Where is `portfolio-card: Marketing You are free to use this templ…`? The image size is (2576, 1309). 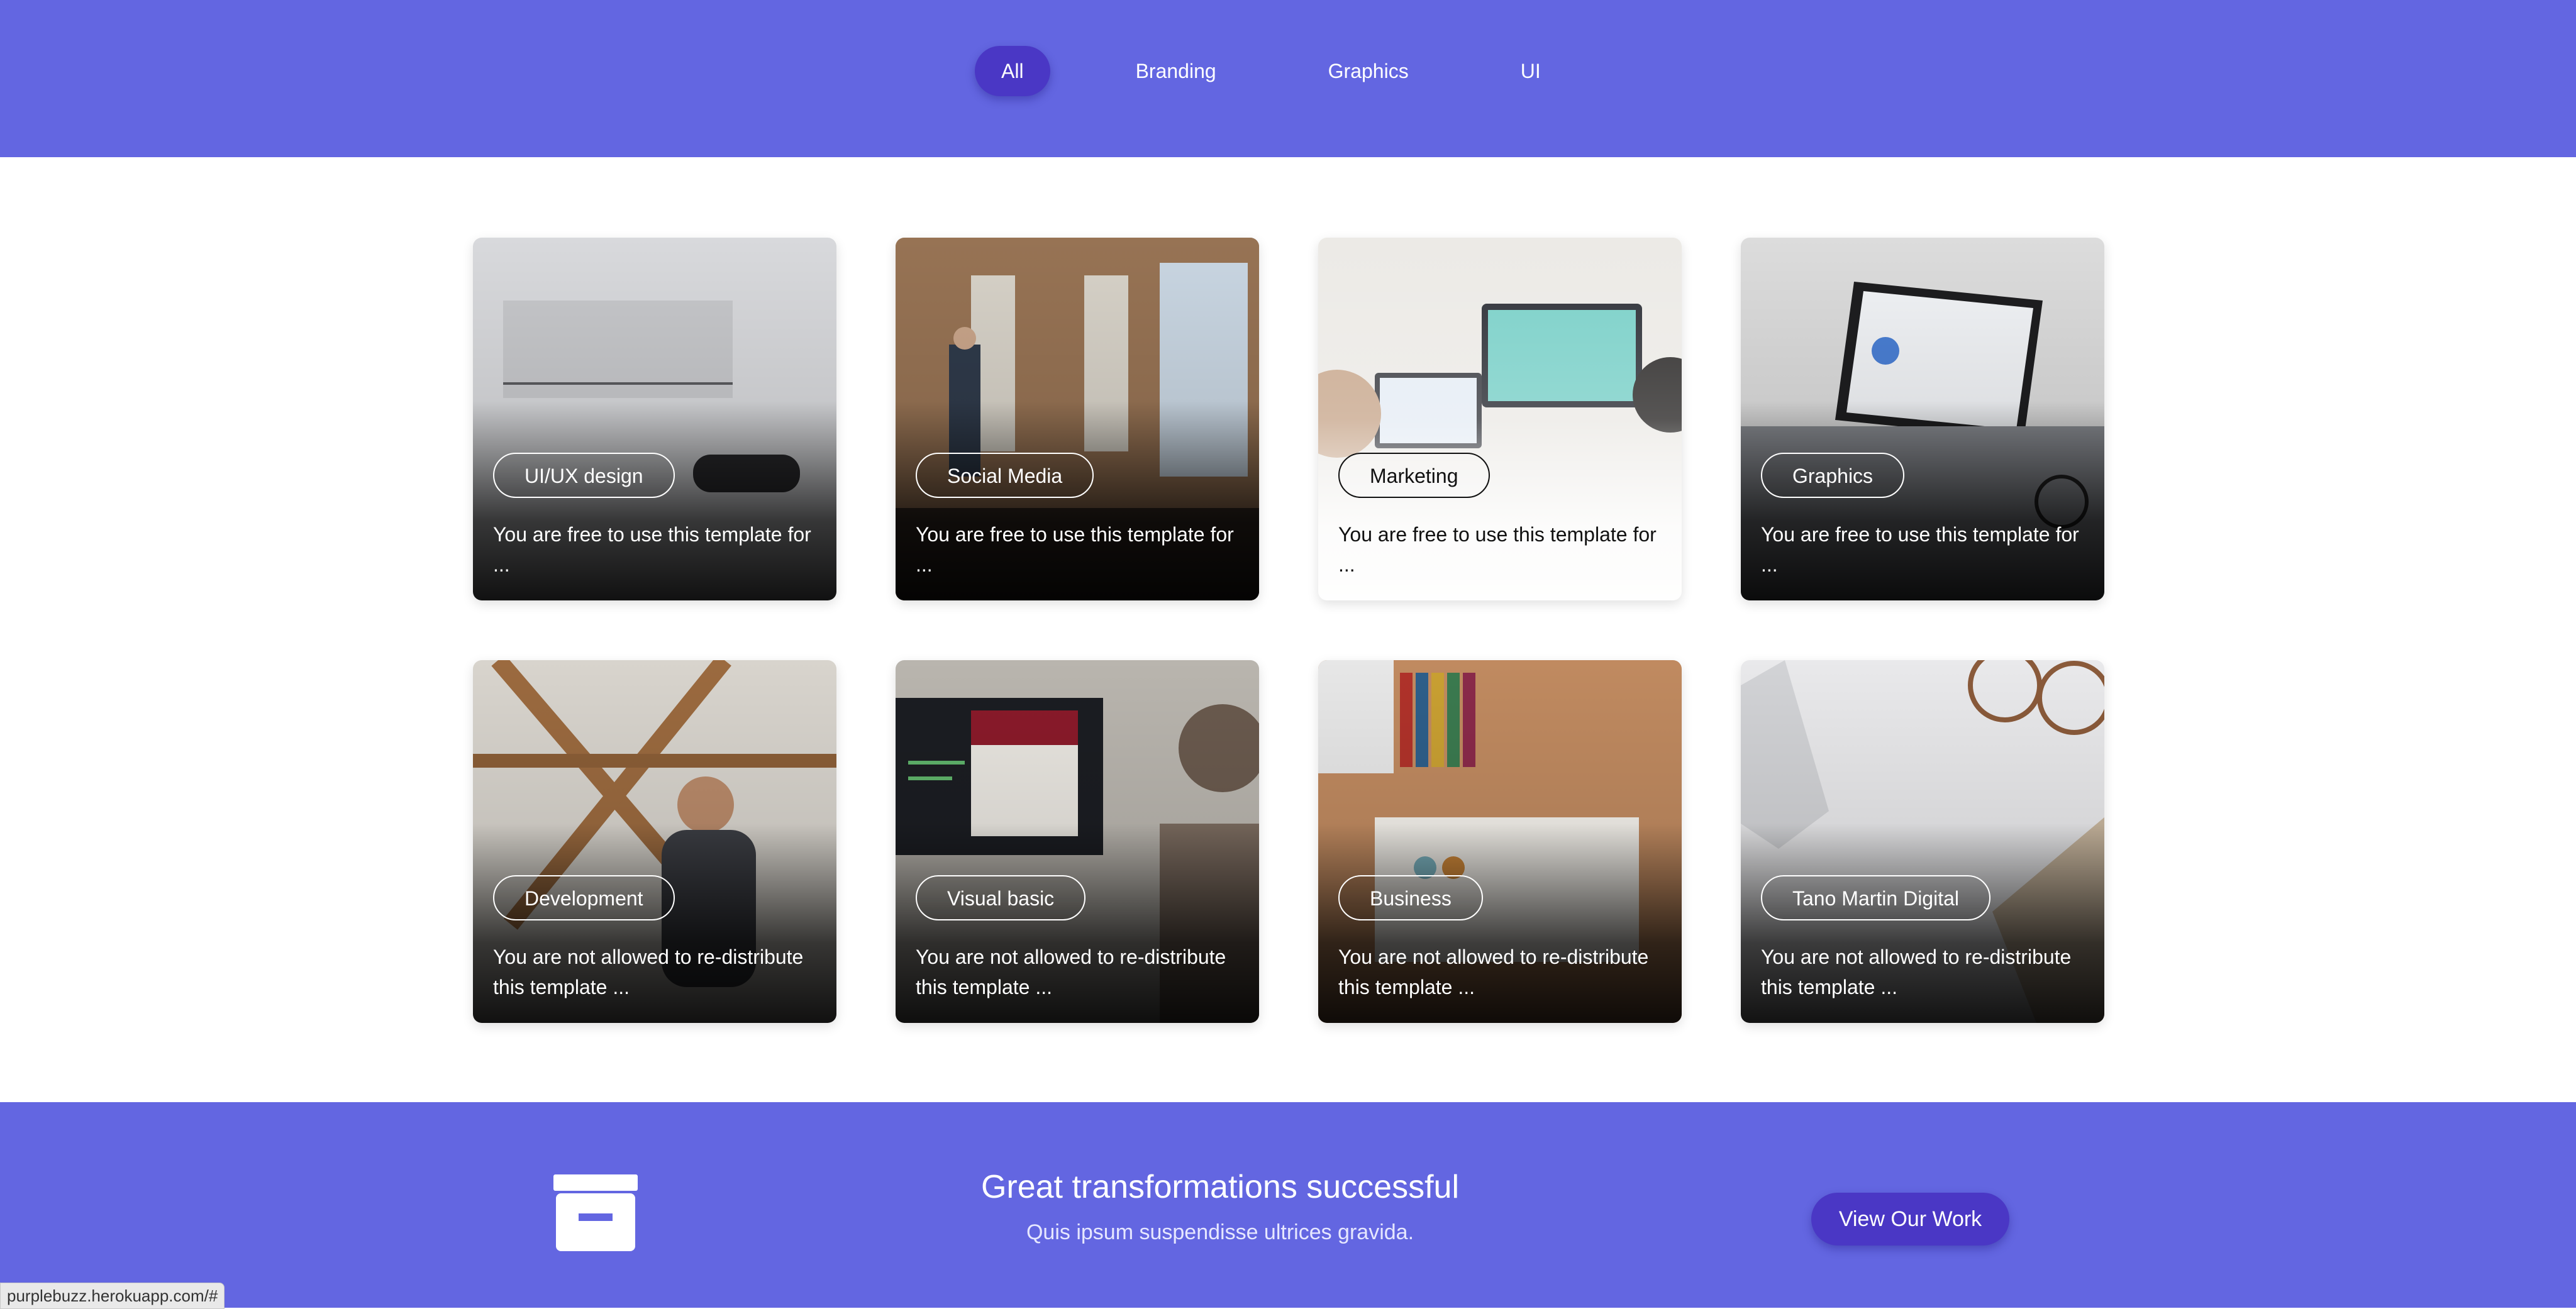 portfolio-card: Marketing You are free to use this templ… is located at coordinates (1500, 419).